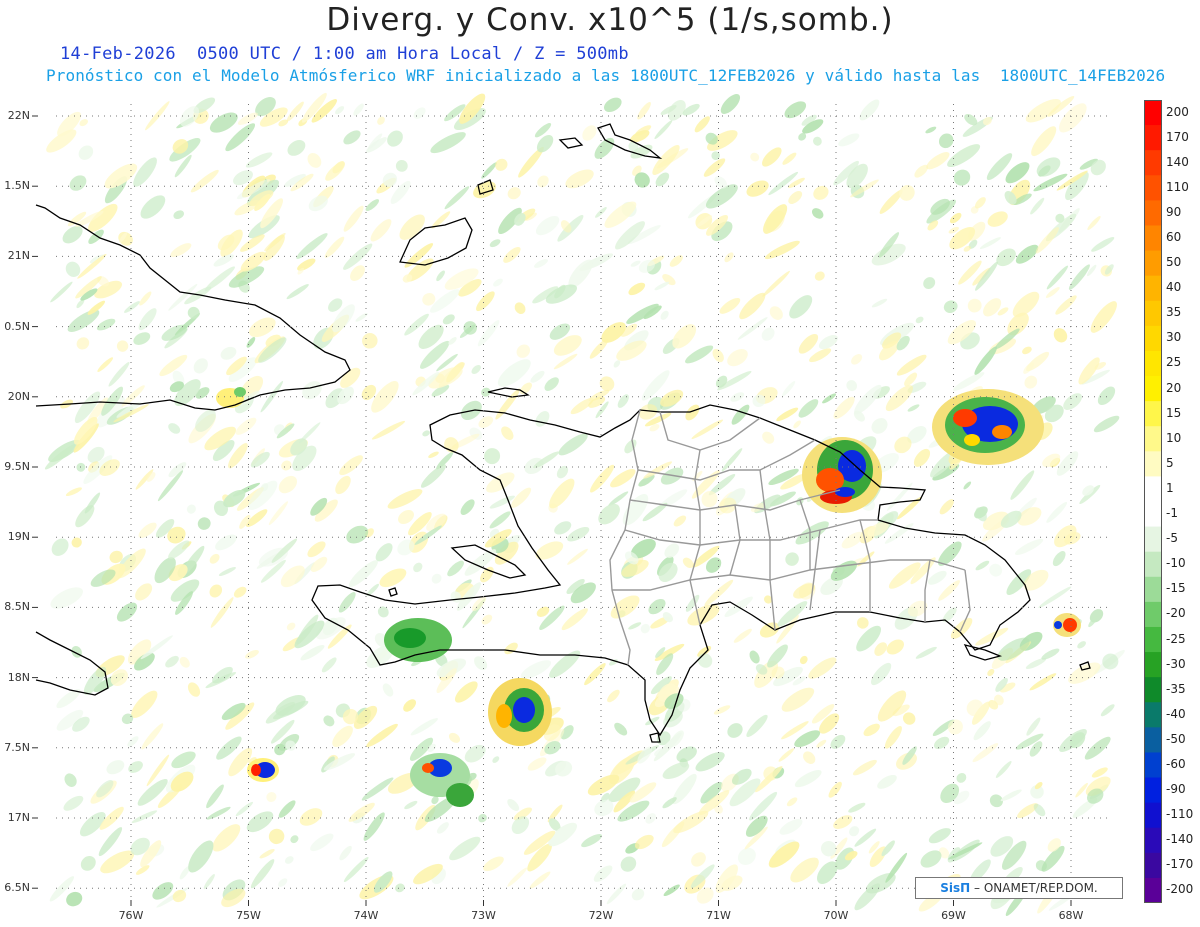  I want to click on colorbar-label: -200, so click(1180, 889).